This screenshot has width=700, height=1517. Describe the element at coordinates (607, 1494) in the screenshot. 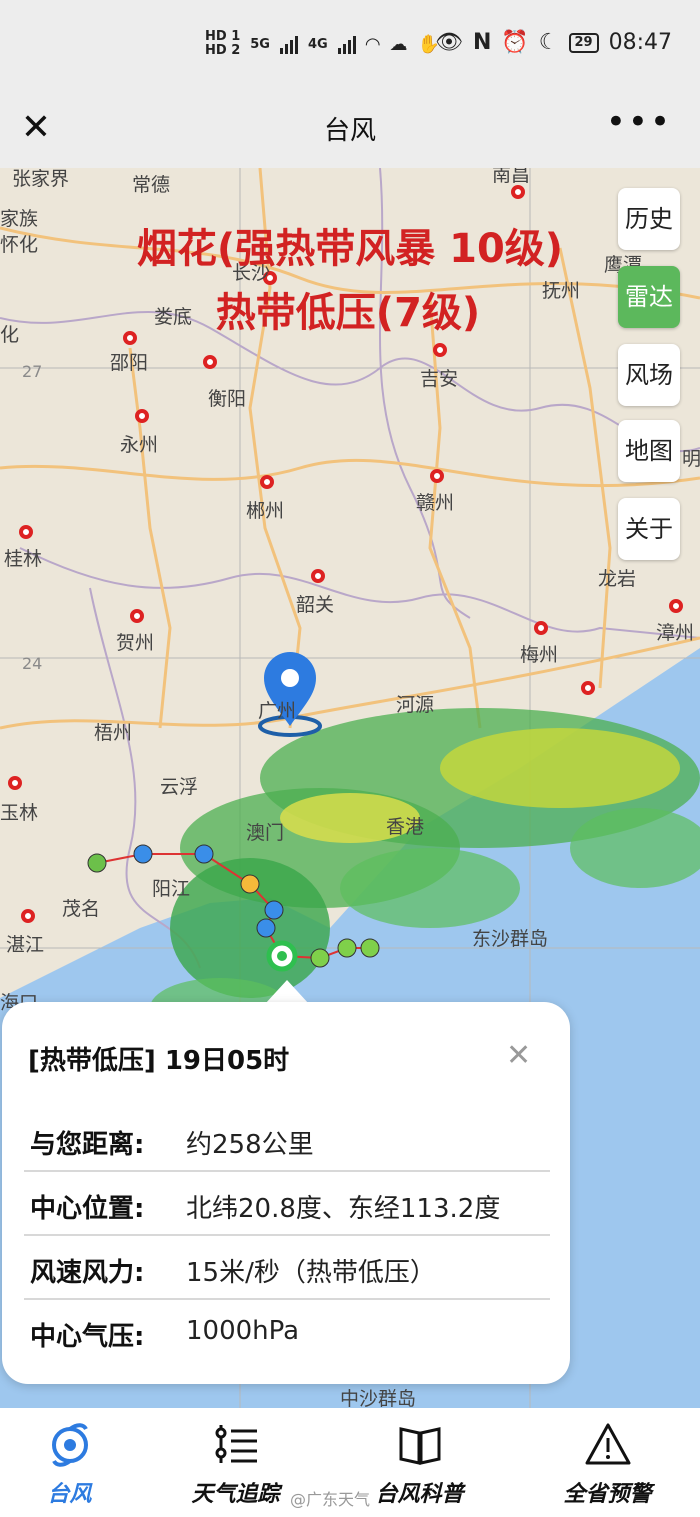

I see `nav-label: 全省预警` at that location.